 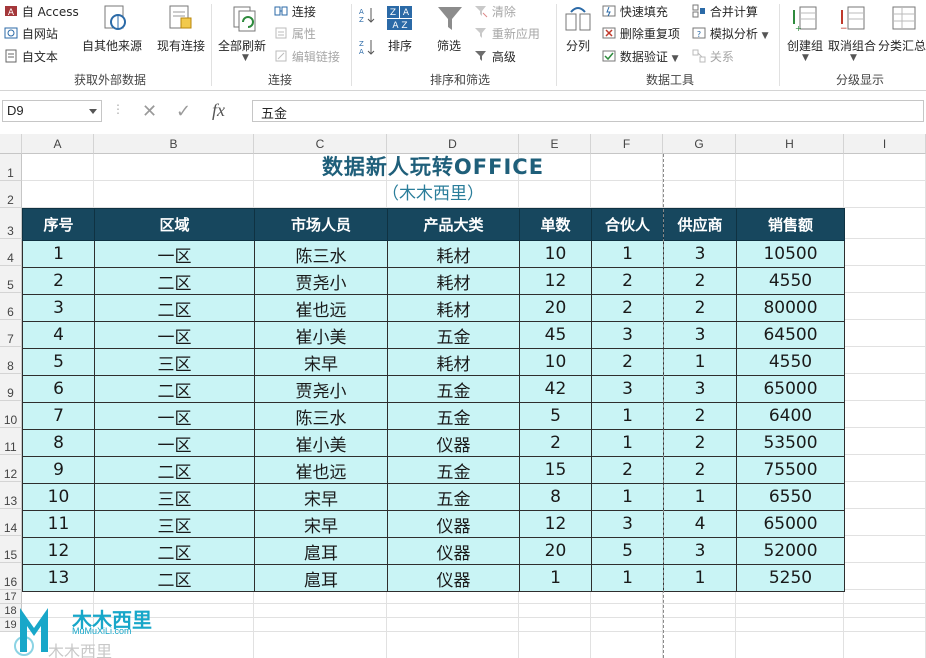 I want to click on flash-fill-button: 快速填充, so click(x=635, y=12).